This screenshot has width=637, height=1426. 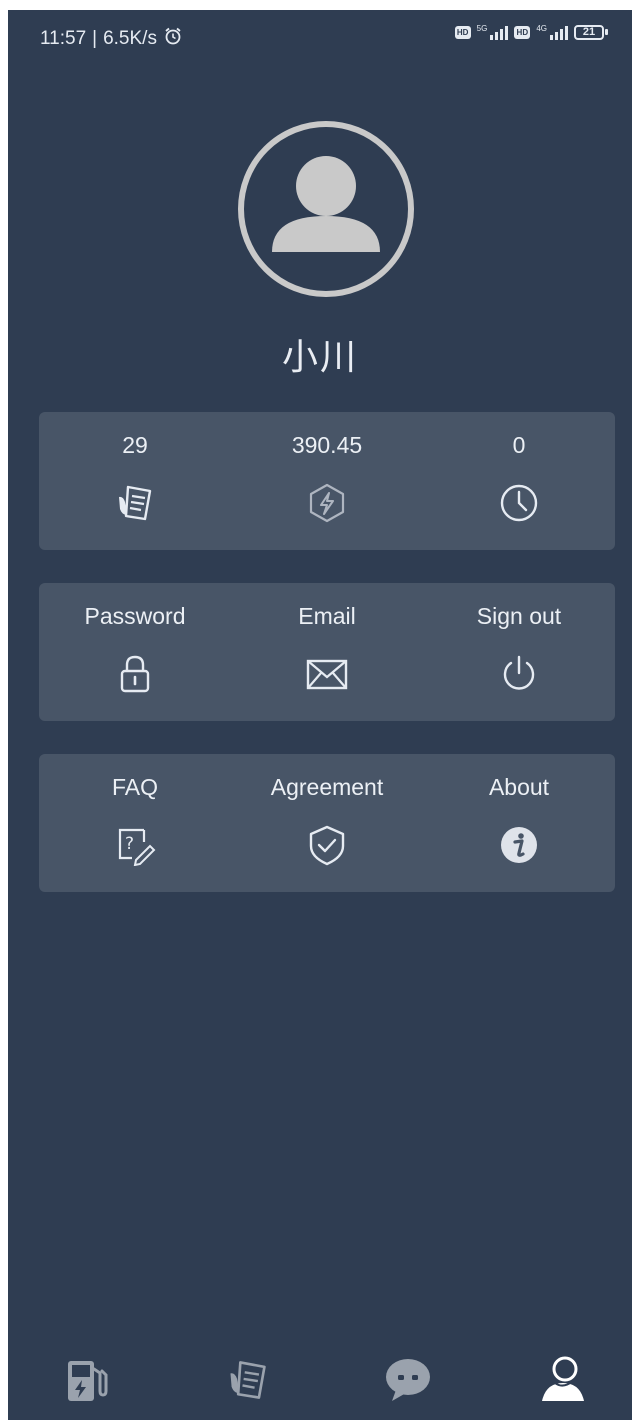 I want to click on network-type-1: 5G, so click(x=482, y=28).